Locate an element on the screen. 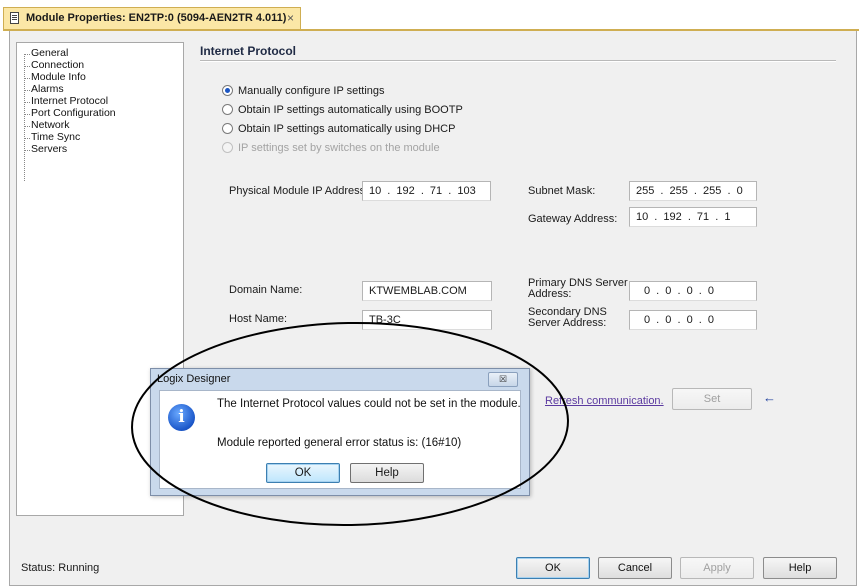 The height and width of the screenshot is (586, 859). primary-dns-label-line2: Address: is located at coordinates (550, 294).